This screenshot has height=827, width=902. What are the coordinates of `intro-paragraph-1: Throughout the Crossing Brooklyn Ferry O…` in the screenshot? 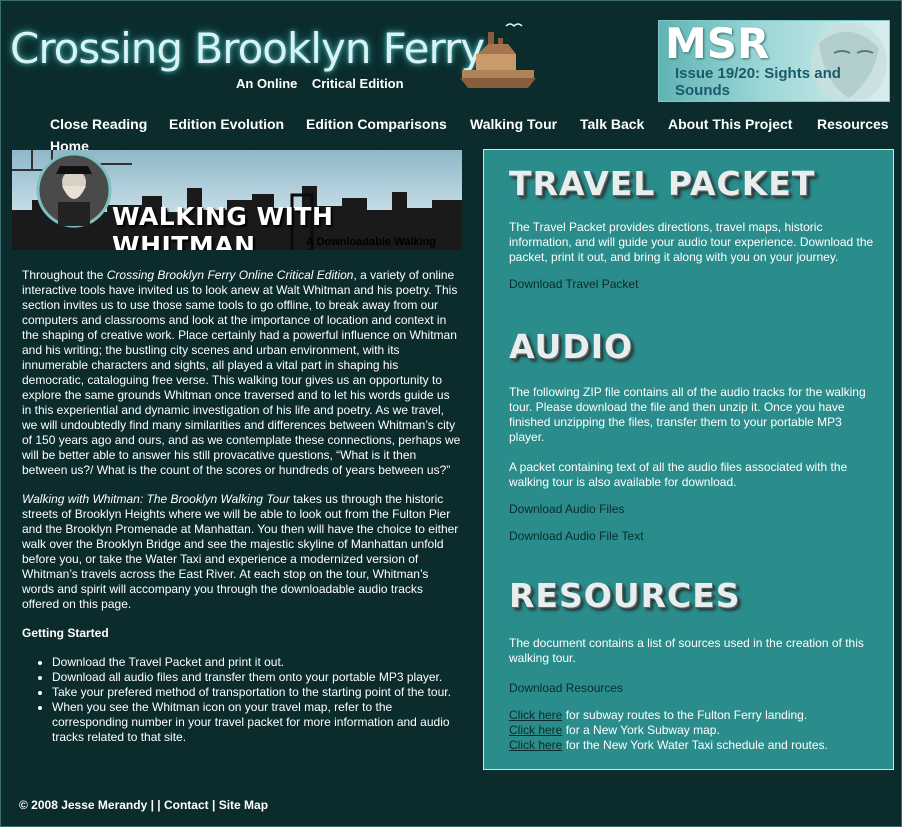 It's located at (242, 373).